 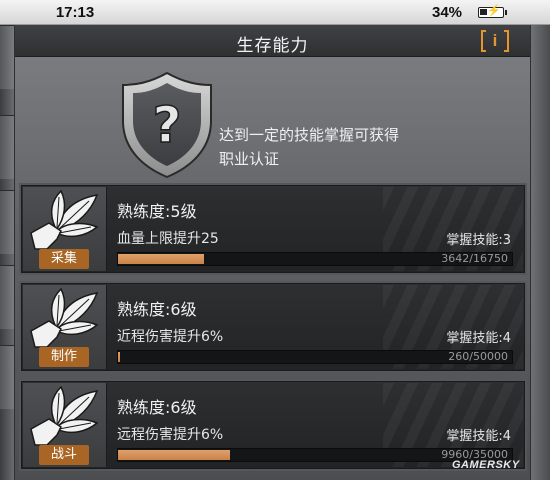 I want to click on skill-progress-bar: 260/50000, so click(x=315, y=357).